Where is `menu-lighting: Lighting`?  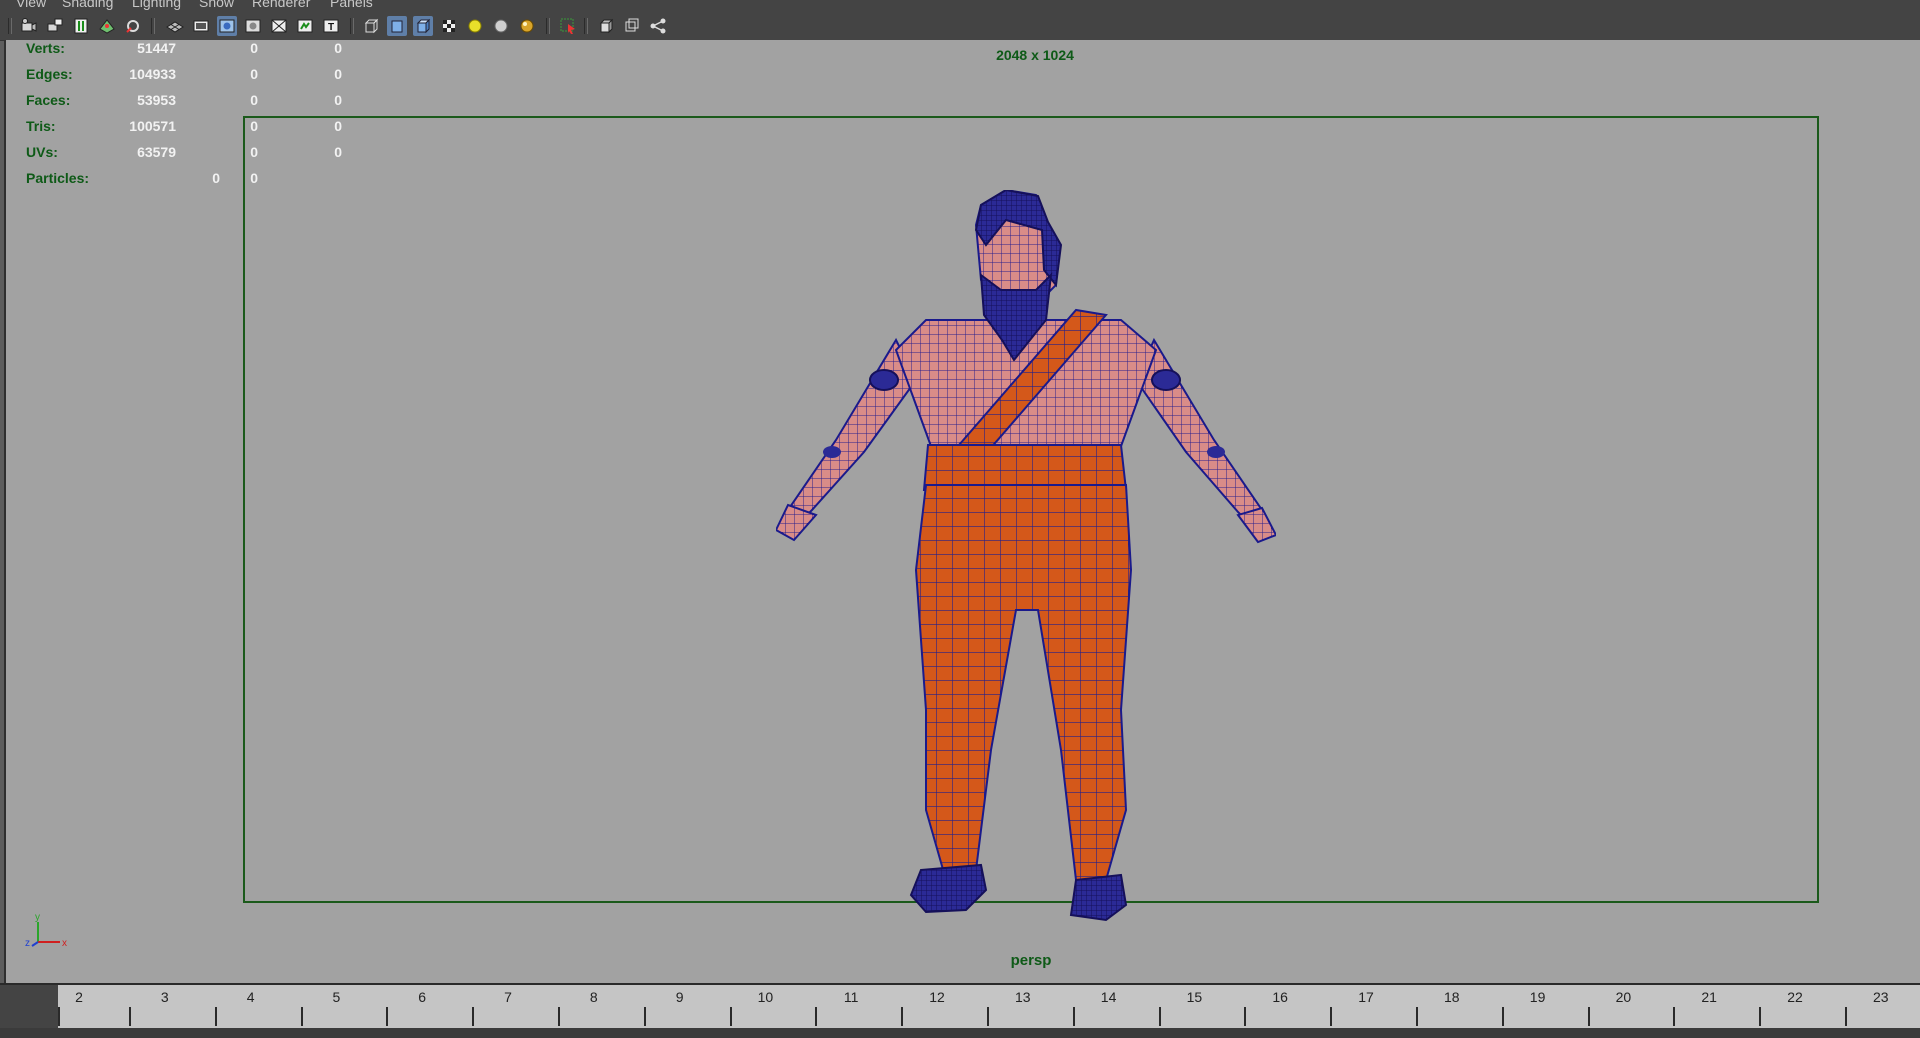
menu-lighting: Lighting is located at coordinates (156, 5).